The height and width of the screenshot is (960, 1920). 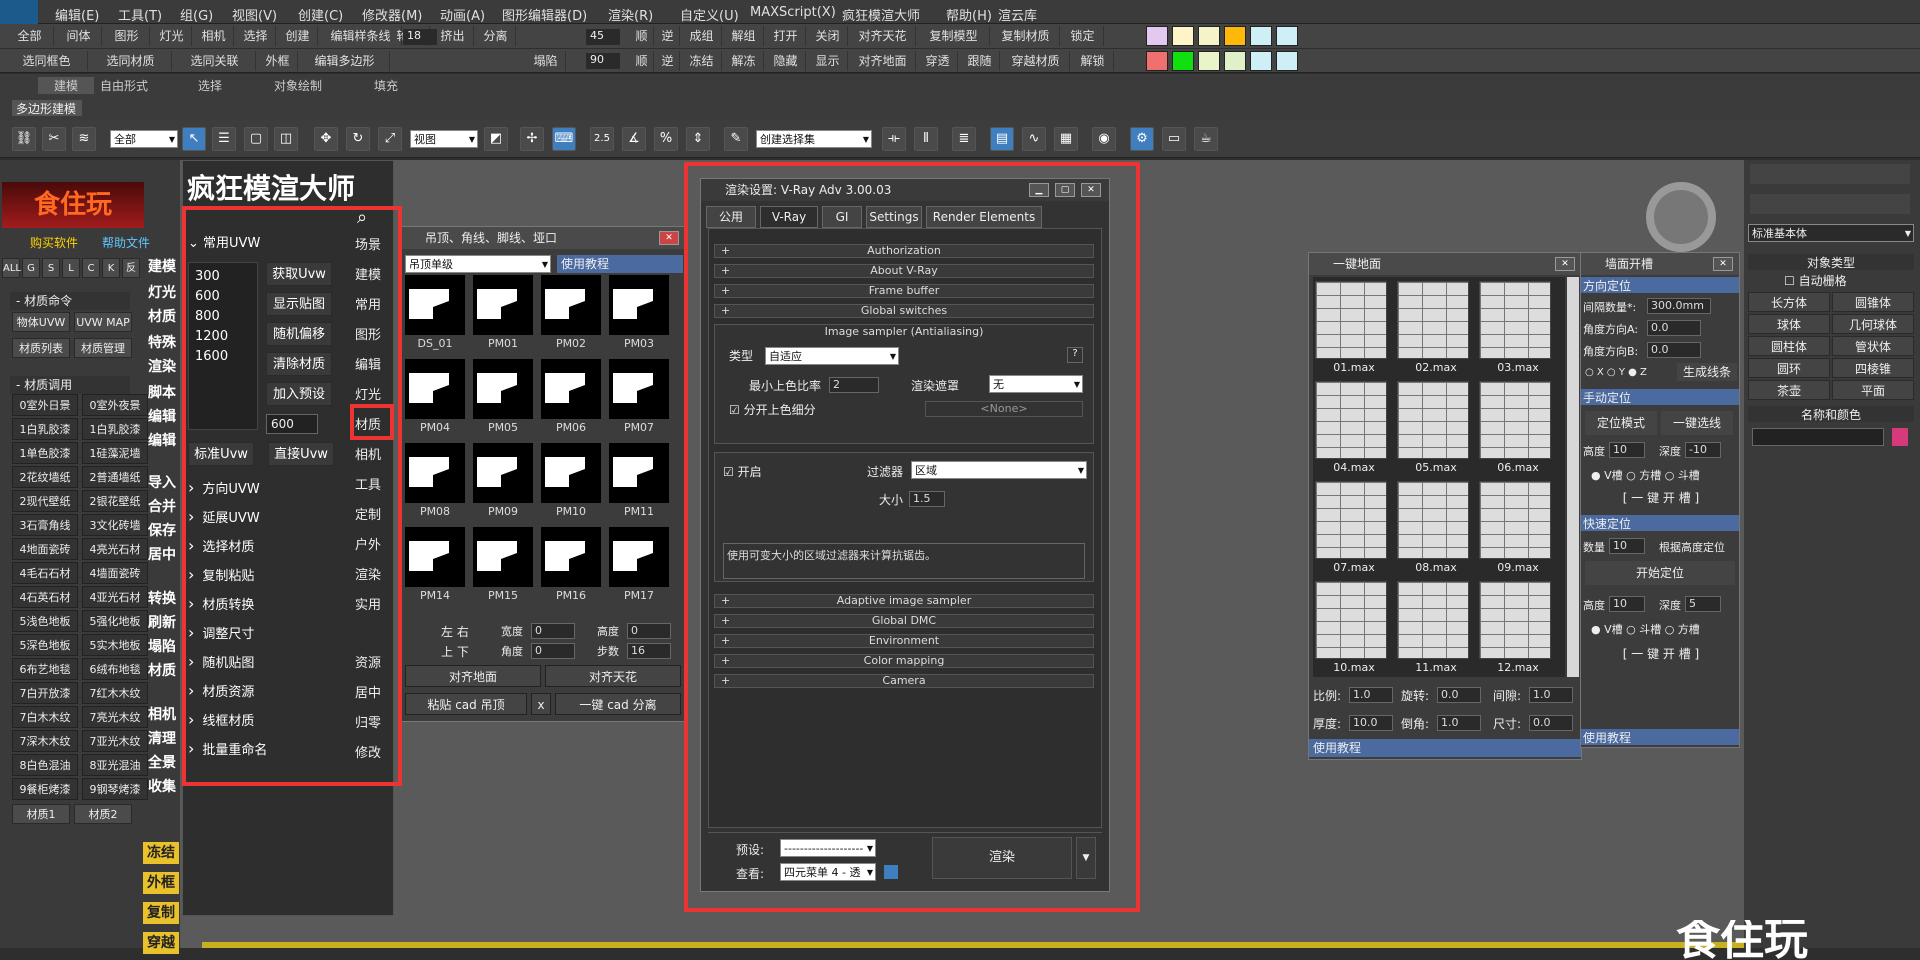 I want to click on uvw-size-list: 300 600 800 1200 1600, so click(x=223, y=346).